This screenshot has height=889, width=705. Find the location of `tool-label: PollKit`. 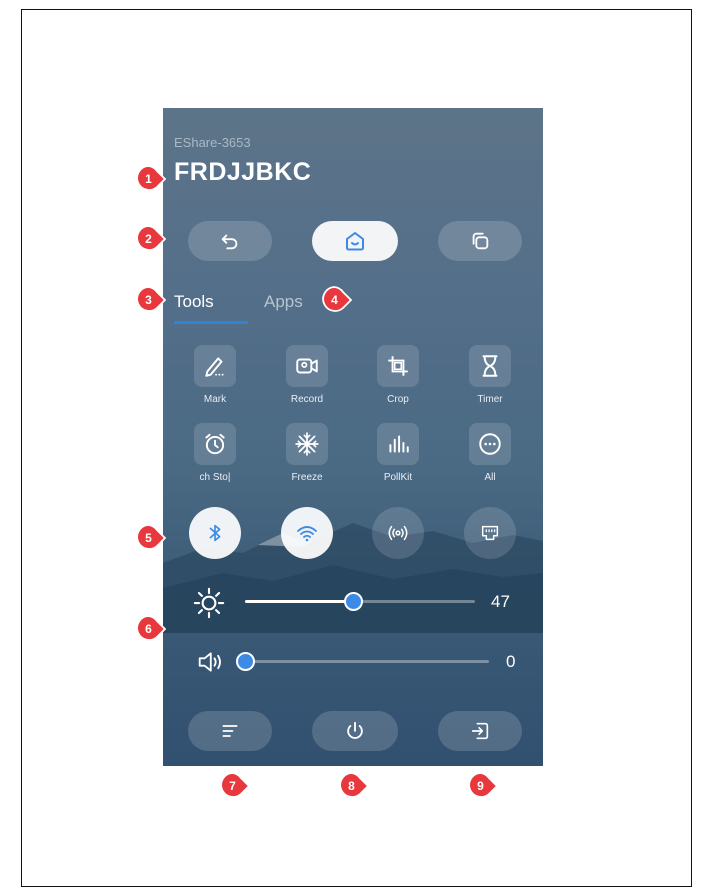

tool-label: PollKit is located at coordinates (398, 477).